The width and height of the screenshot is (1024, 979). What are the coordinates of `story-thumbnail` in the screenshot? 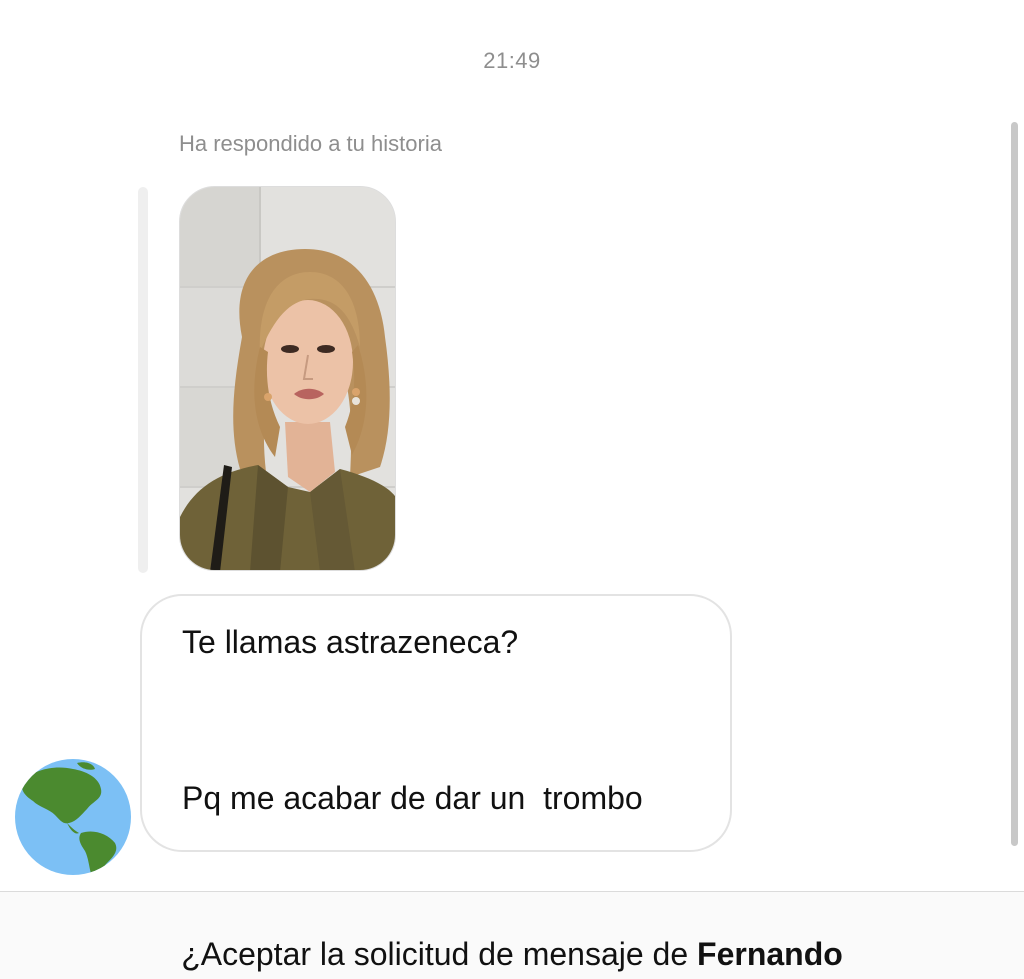 It's located at (287, 378).